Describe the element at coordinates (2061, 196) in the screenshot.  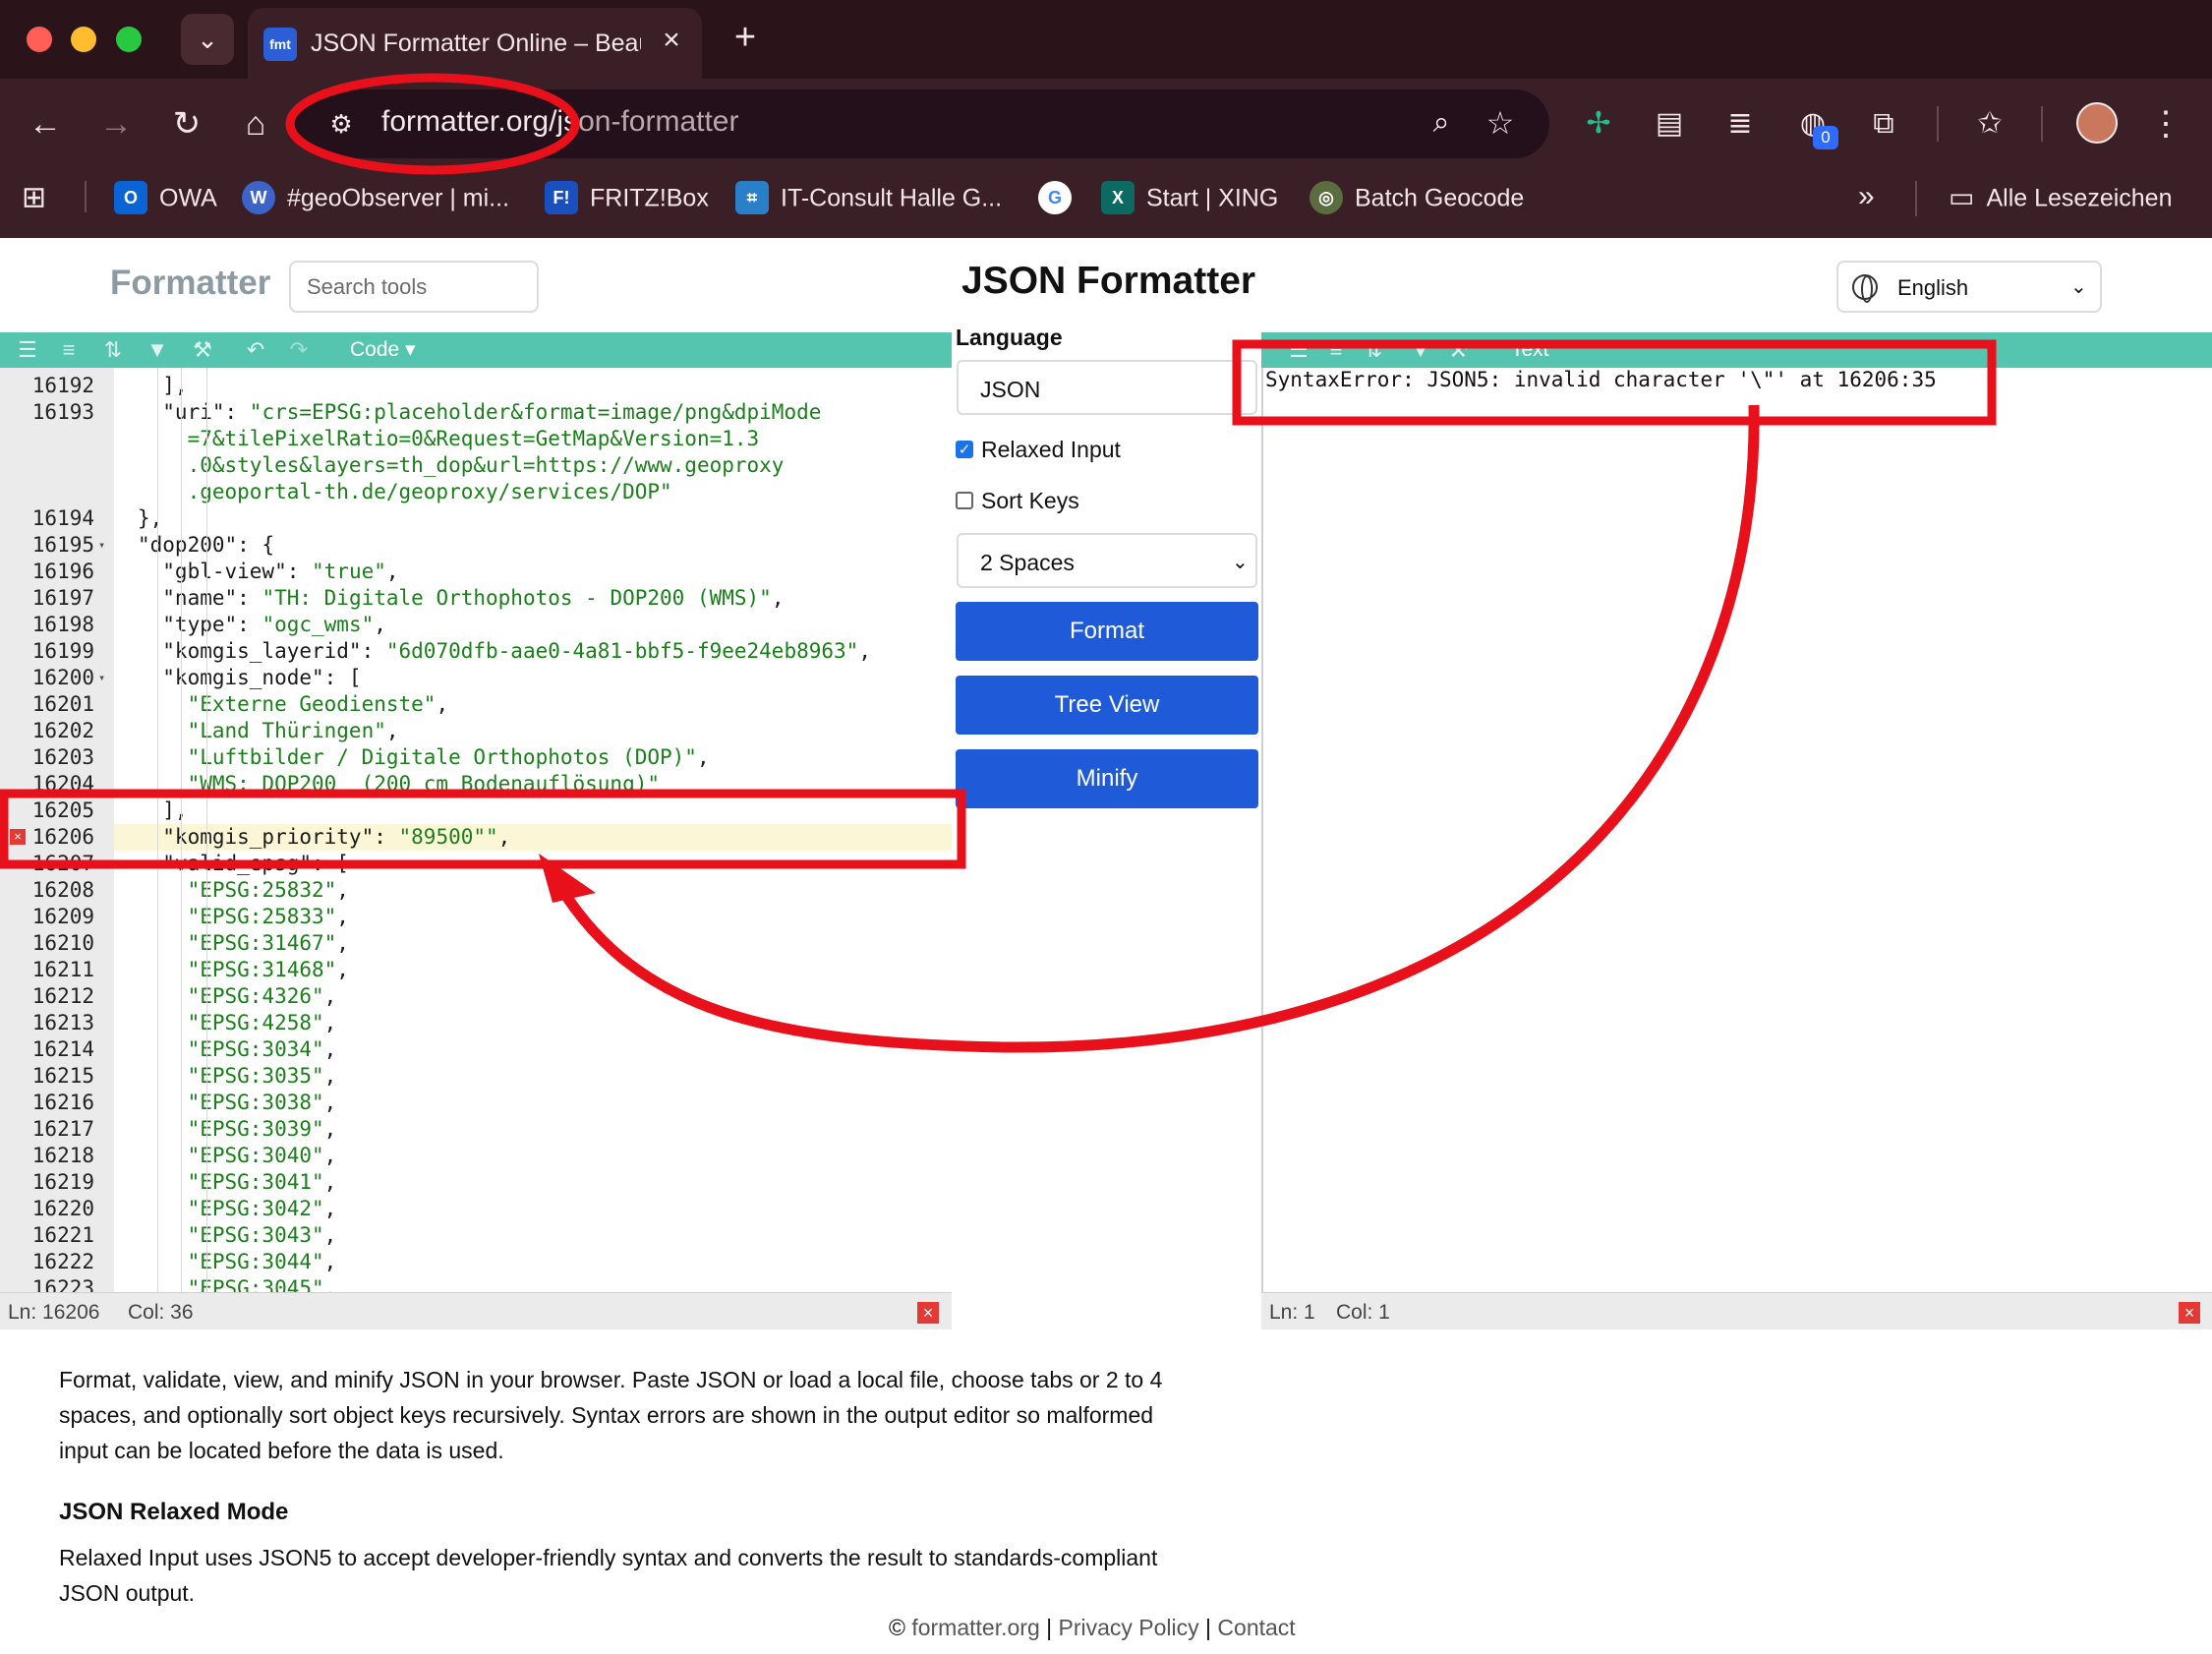
I see `all-bookmarks-button: ▭ Alle Lesezeichen` at that location.